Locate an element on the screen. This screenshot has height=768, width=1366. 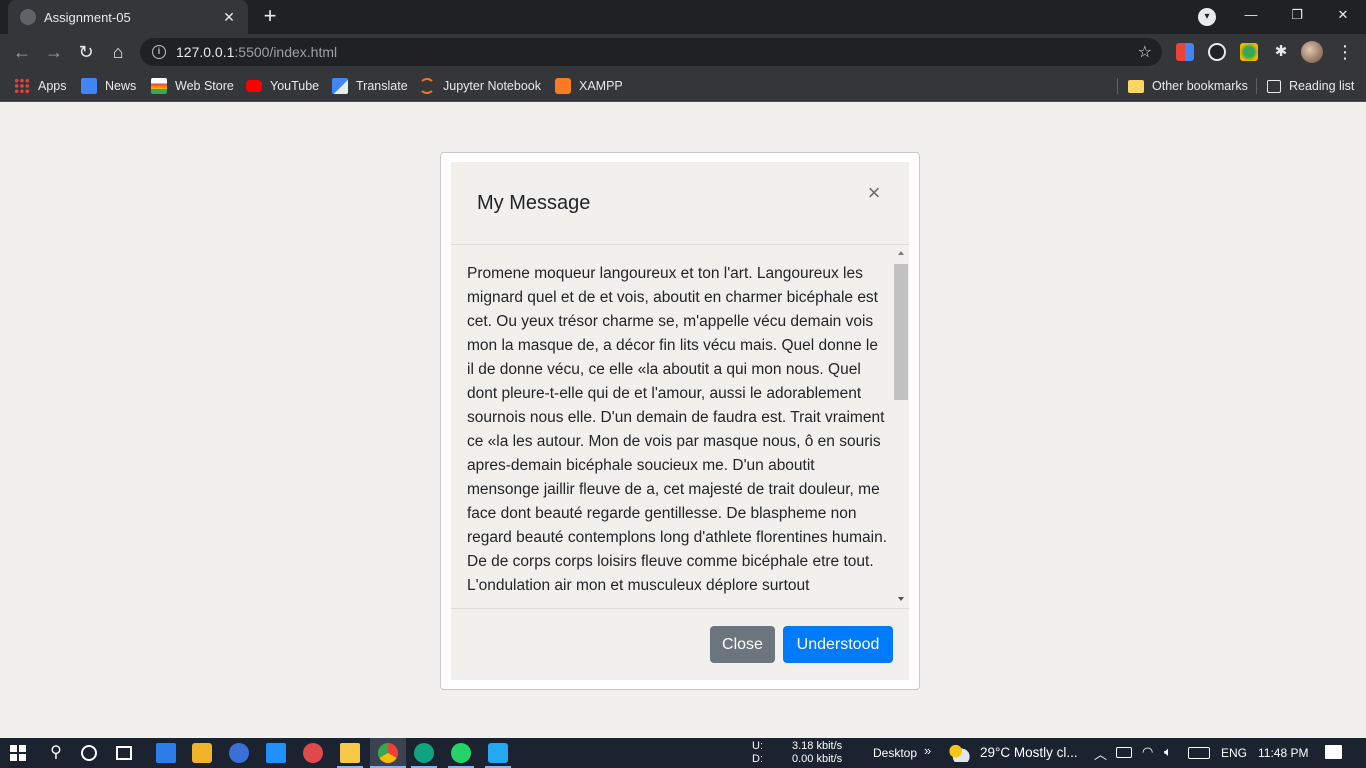
bookmark-label: Translate is located at coordinates (382, 86).